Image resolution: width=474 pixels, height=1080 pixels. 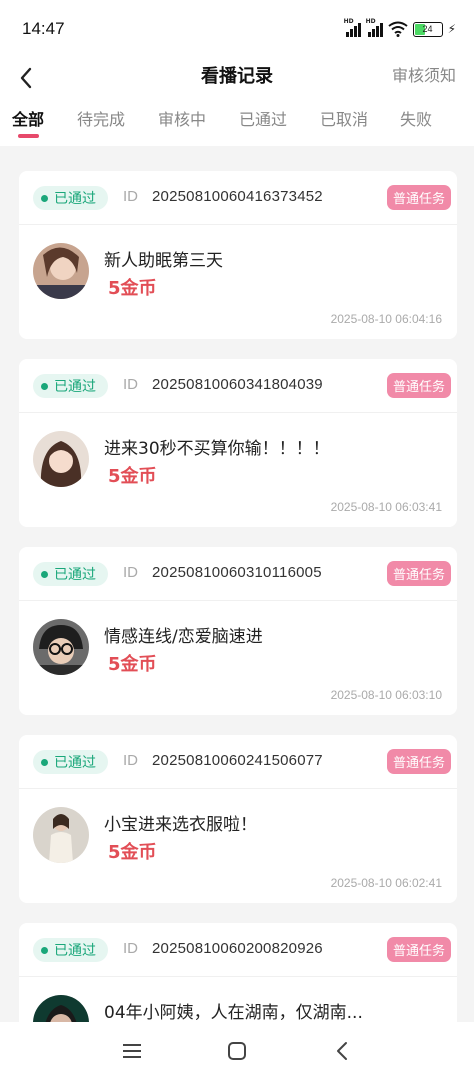 I want to click on back-button, so click(x=26, y=78).